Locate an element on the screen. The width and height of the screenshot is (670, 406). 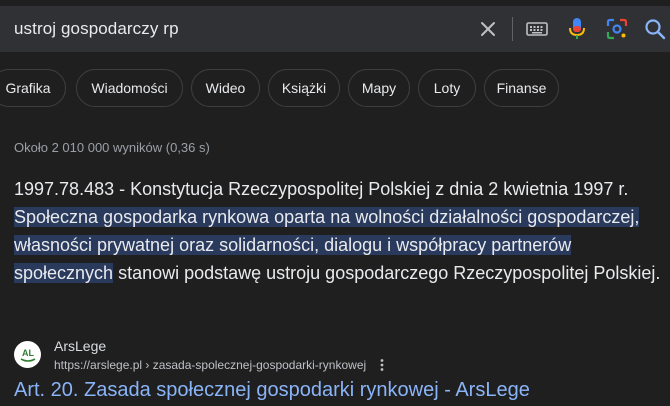
mic-icon is located at coordinates (577, 29).